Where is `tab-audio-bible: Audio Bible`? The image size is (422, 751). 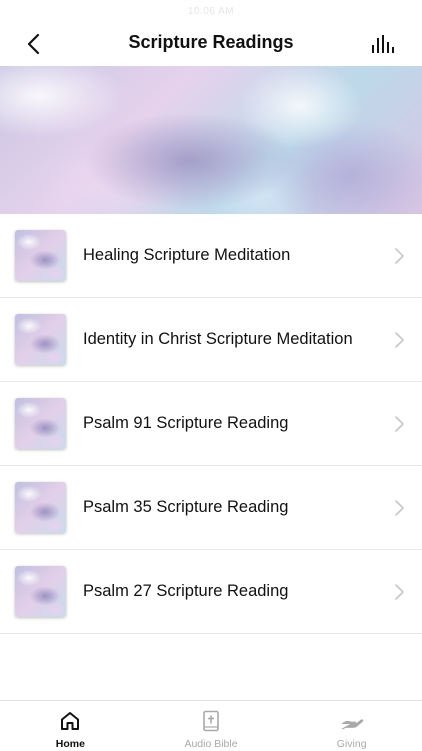
tab-audio-bible: Audio Bible is located at coordinates (211, 726).